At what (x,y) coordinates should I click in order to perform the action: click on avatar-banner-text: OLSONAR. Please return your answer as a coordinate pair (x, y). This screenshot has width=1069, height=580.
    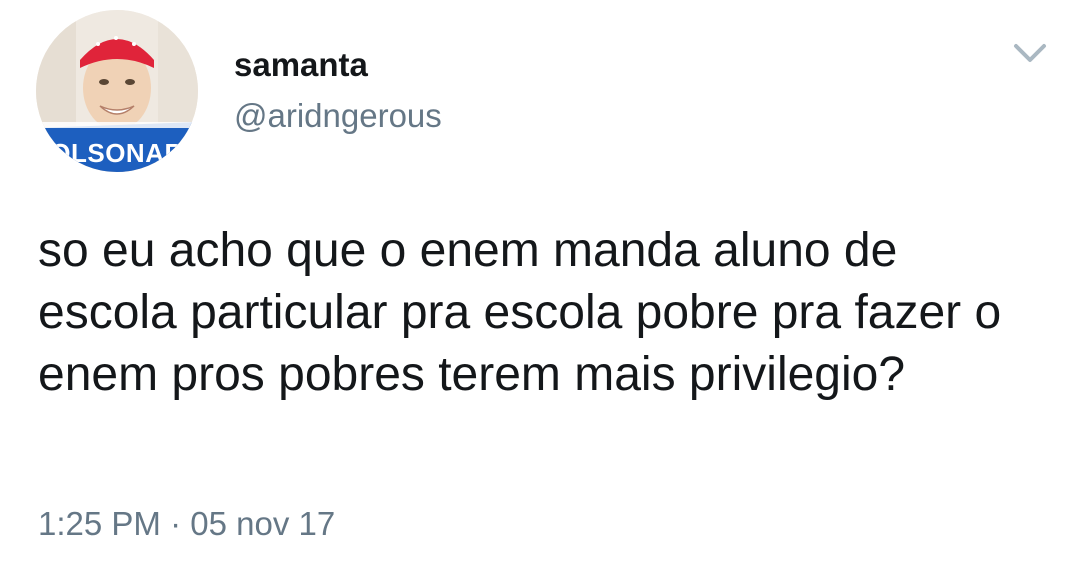
    Looking at the image, I should click on (117, 153).